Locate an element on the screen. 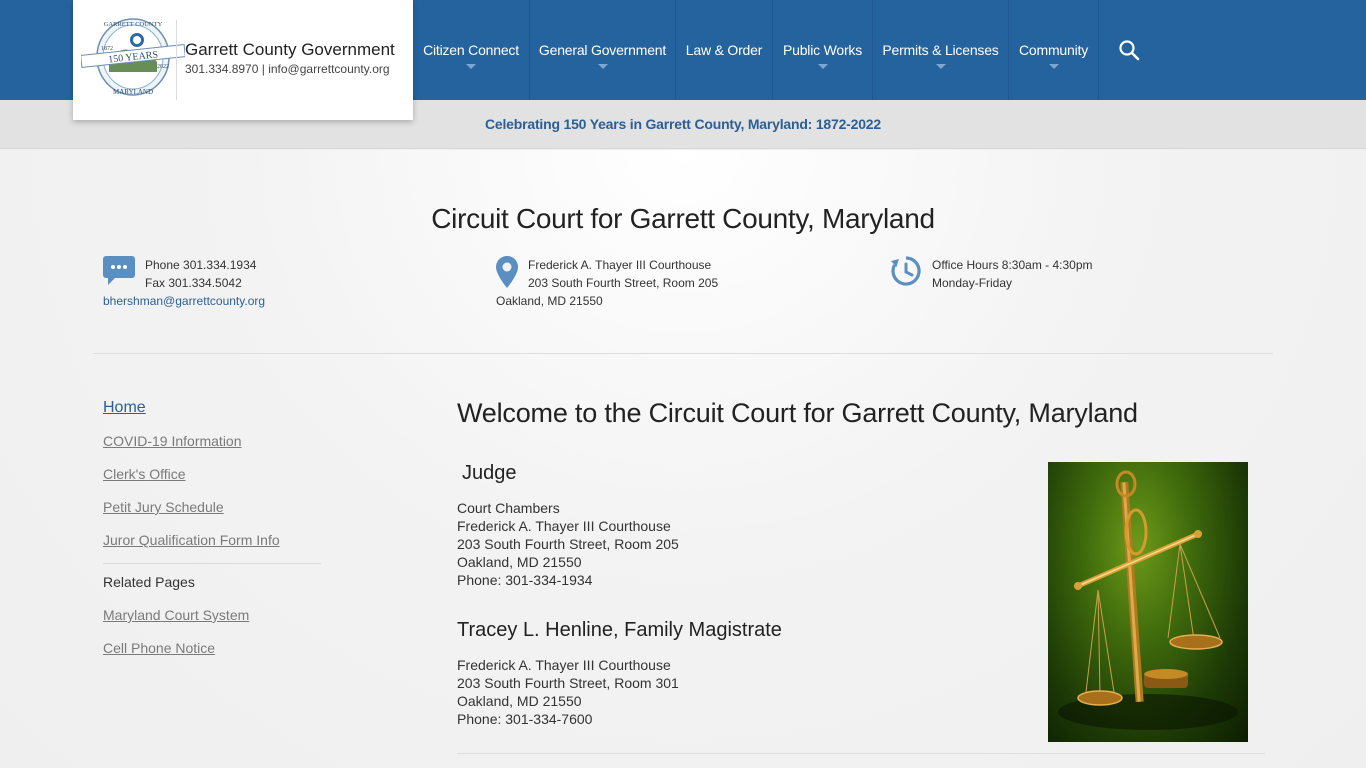  org-name: Garrett County Government is located at coordinates (290, 49).